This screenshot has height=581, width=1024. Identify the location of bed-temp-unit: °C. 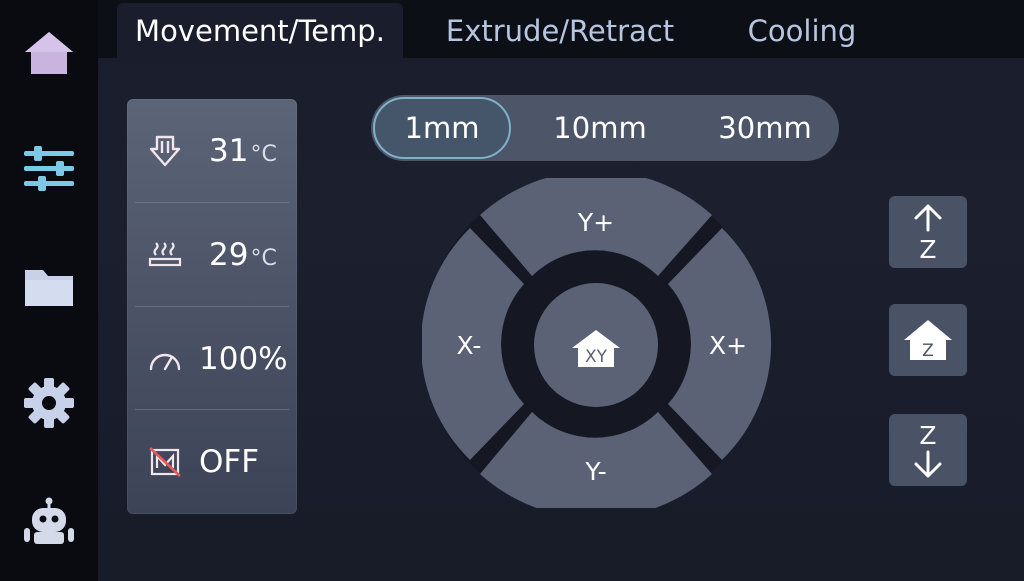
(263, 258).